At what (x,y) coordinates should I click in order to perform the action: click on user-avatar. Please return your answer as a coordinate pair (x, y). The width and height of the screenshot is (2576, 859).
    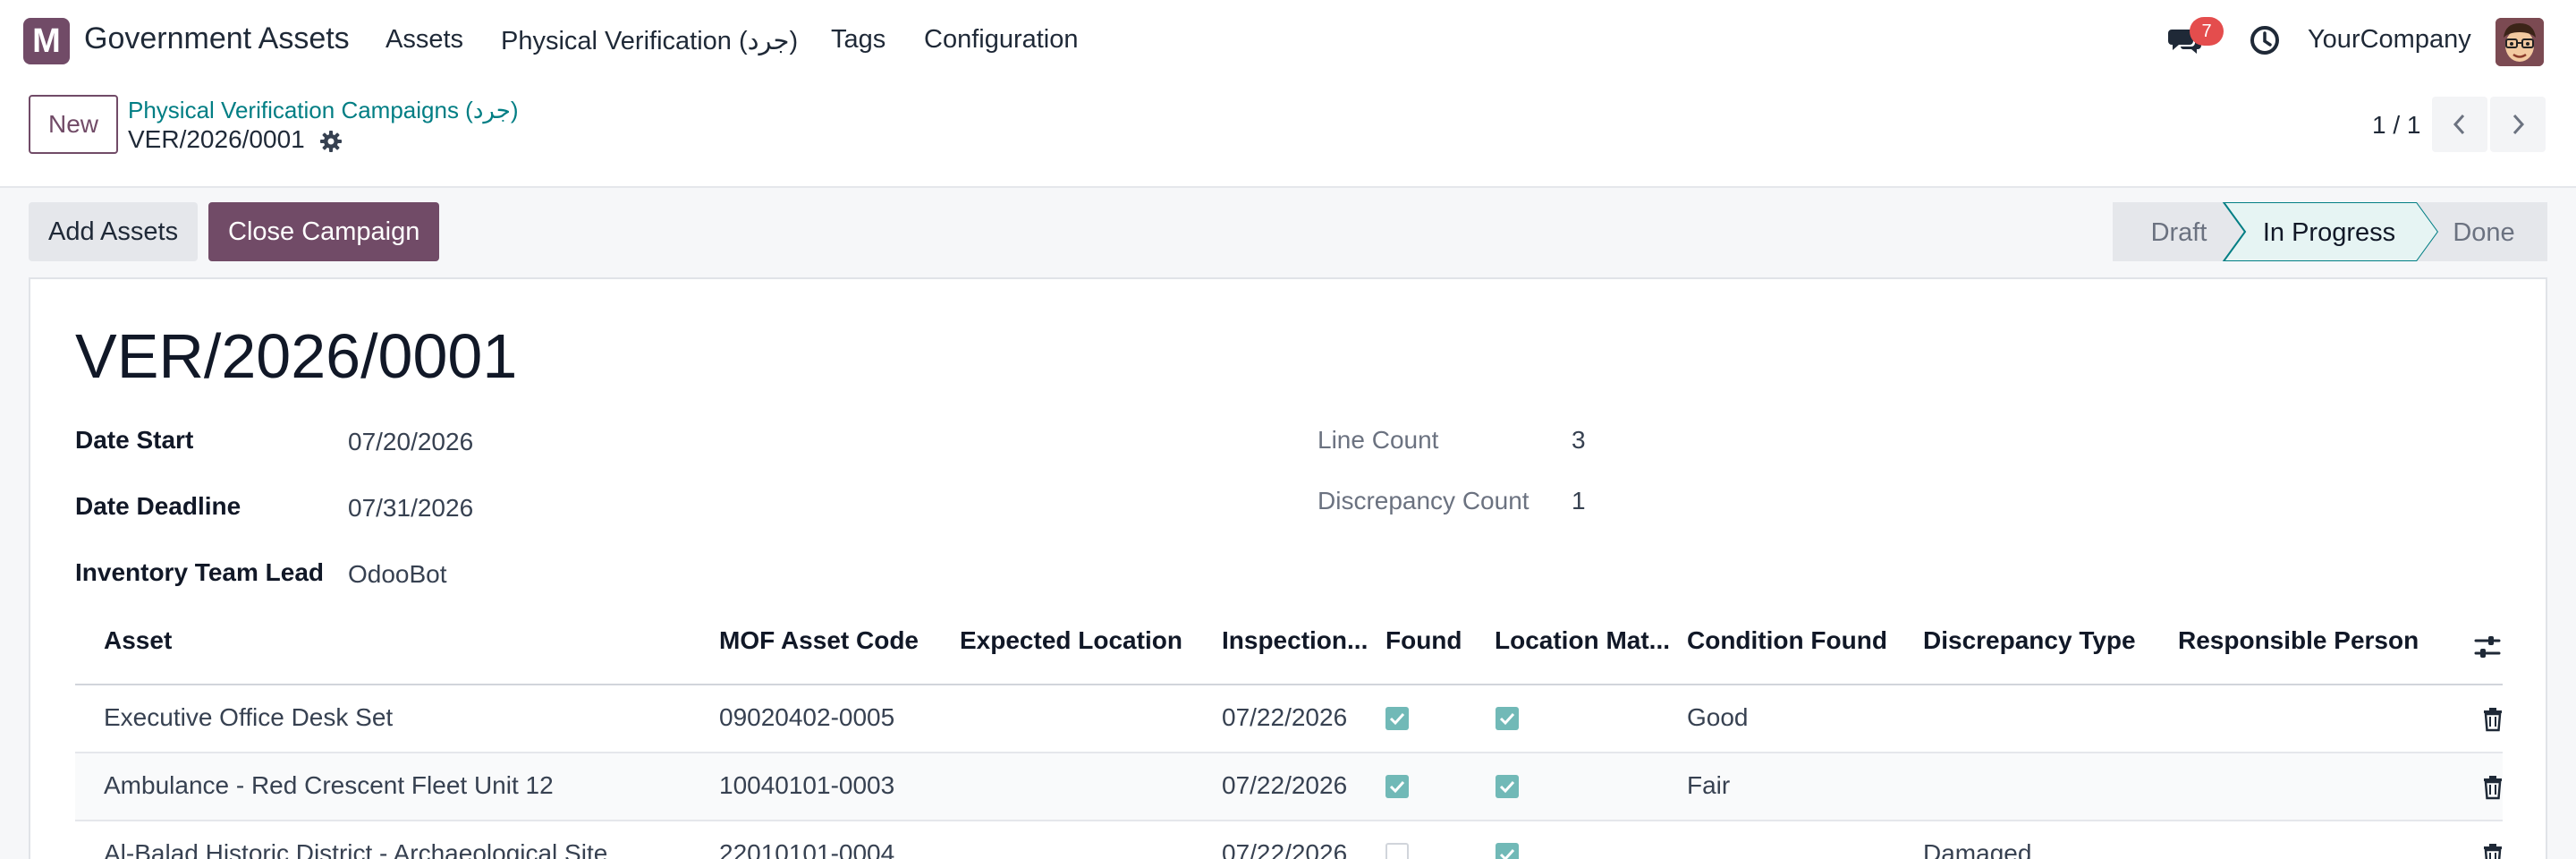
    Looking at the image, I should click on (2520, 42).